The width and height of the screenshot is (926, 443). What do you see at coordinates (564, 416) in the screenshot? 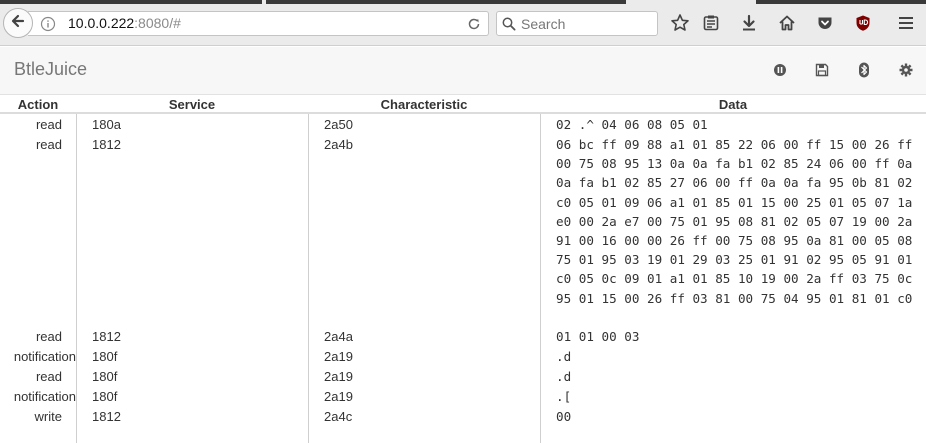
I see `cell-data: 00` at bounding box center [564, 416].